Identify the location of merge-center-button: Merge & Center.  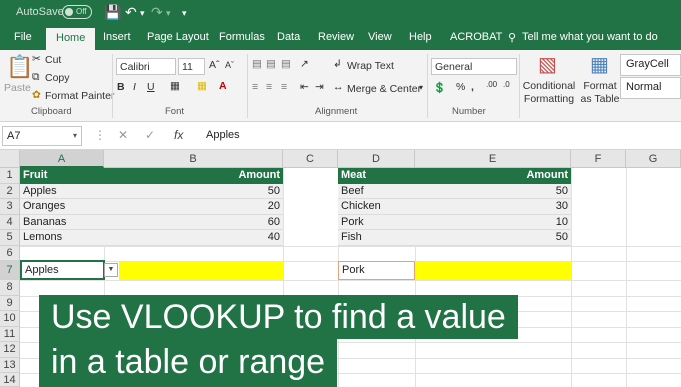
(384, 89).